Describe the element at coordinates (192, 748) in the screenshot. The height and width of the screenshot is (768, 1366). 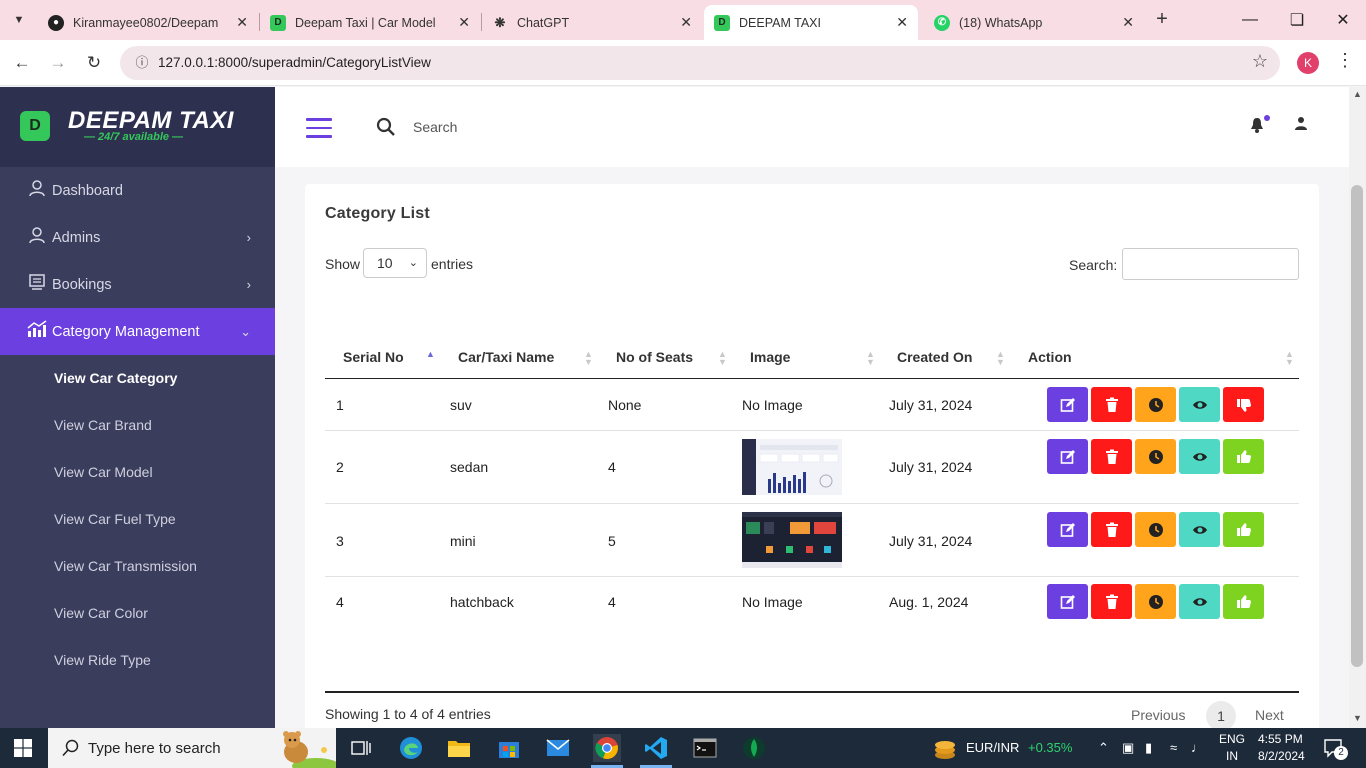
I see `taskbar-search-box: Type here to search` at that location.